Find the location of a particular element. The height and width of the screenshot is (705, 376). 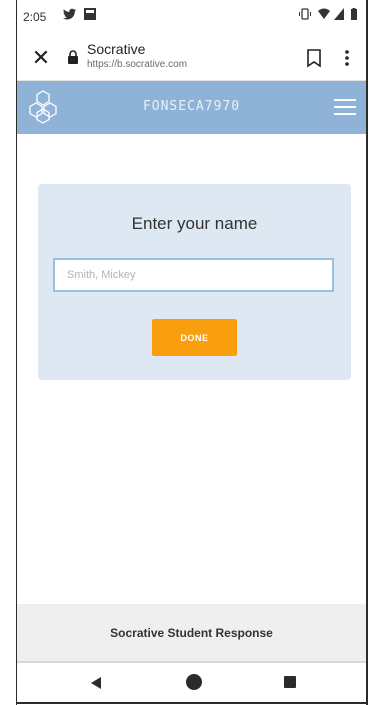

vibrate-icon is located at coordinates (304, 14).